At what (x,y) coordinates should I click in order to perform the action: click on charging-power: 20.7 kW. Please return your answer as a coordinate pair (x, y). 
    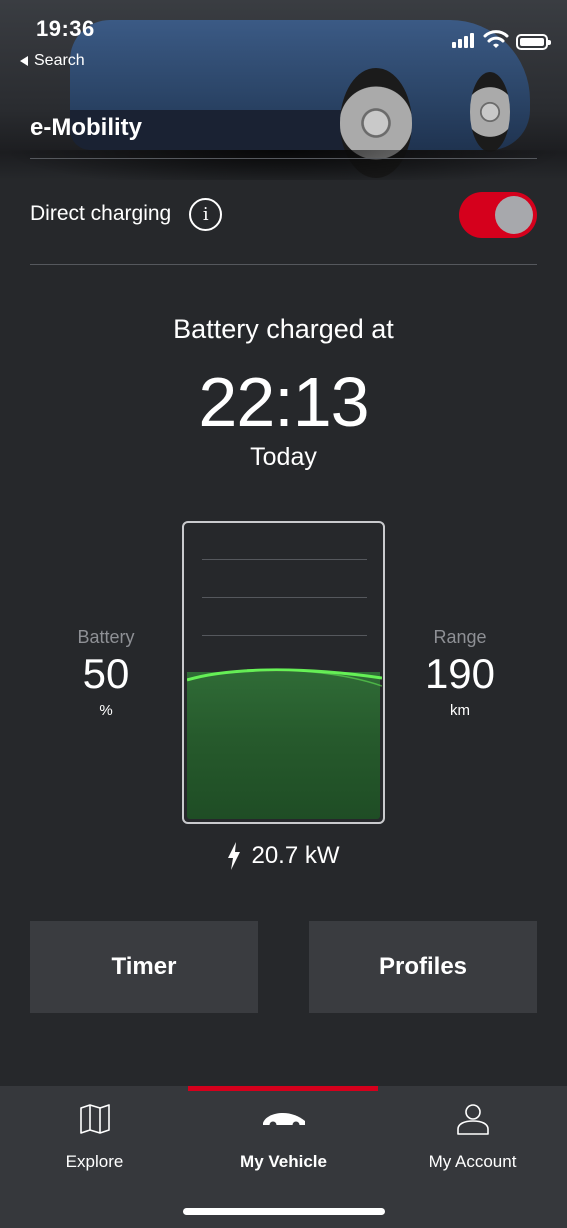
    Looking at the image, I should click on (283, 856).